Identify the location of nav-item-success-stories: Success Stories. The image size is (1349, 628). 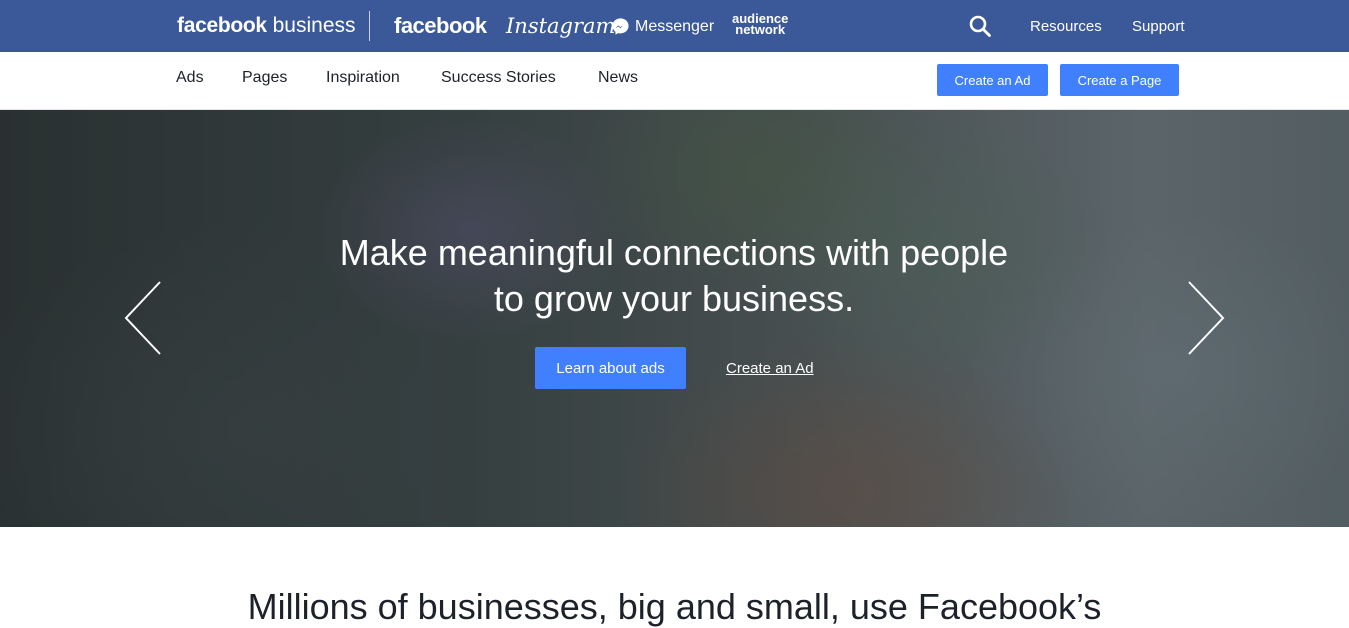
(498, 78).